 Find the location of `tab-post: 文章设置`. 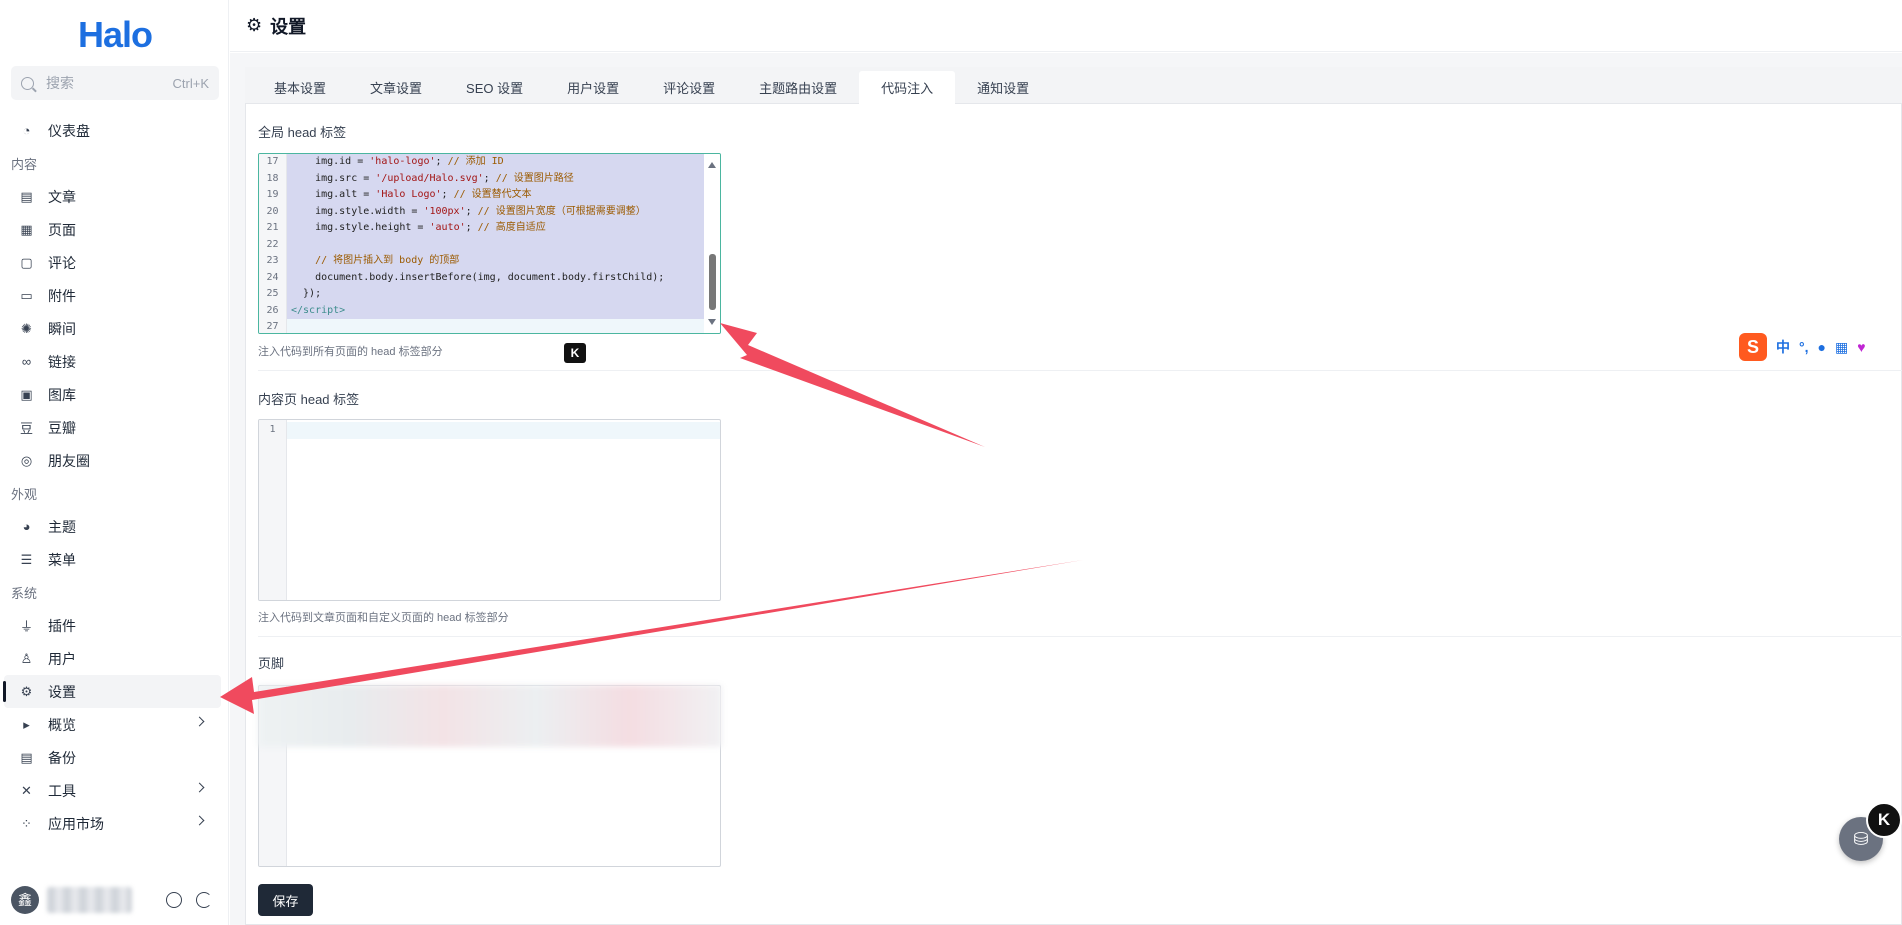

tab-post: 文章设置 is located at coordinates (396, 87).